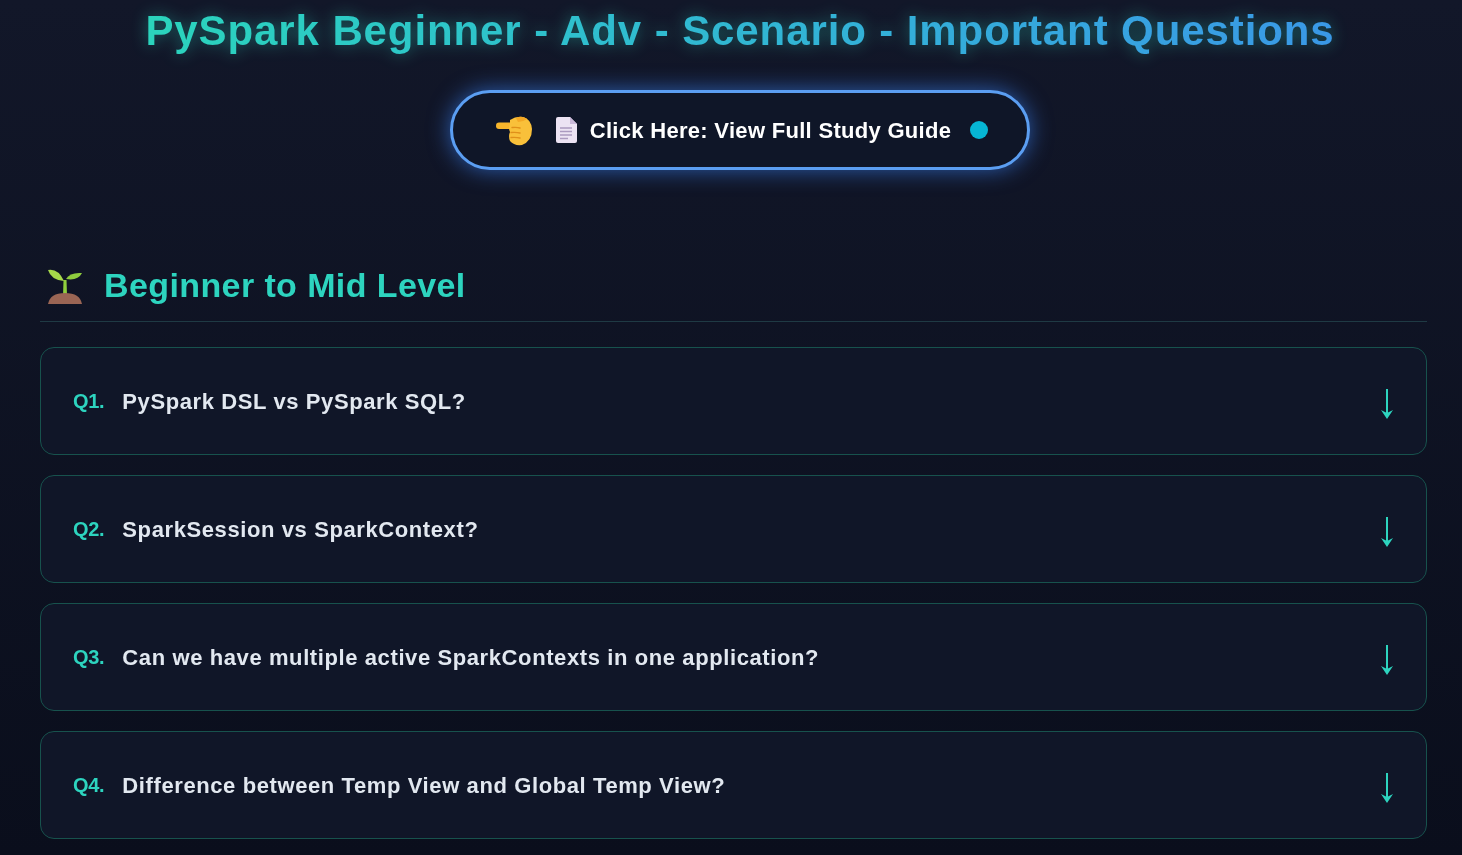 The width and height of the screenshot is (1462, 855). I want to click on question-text: Can we have multiple active SparkContexts in one application?, so click(471, 657).